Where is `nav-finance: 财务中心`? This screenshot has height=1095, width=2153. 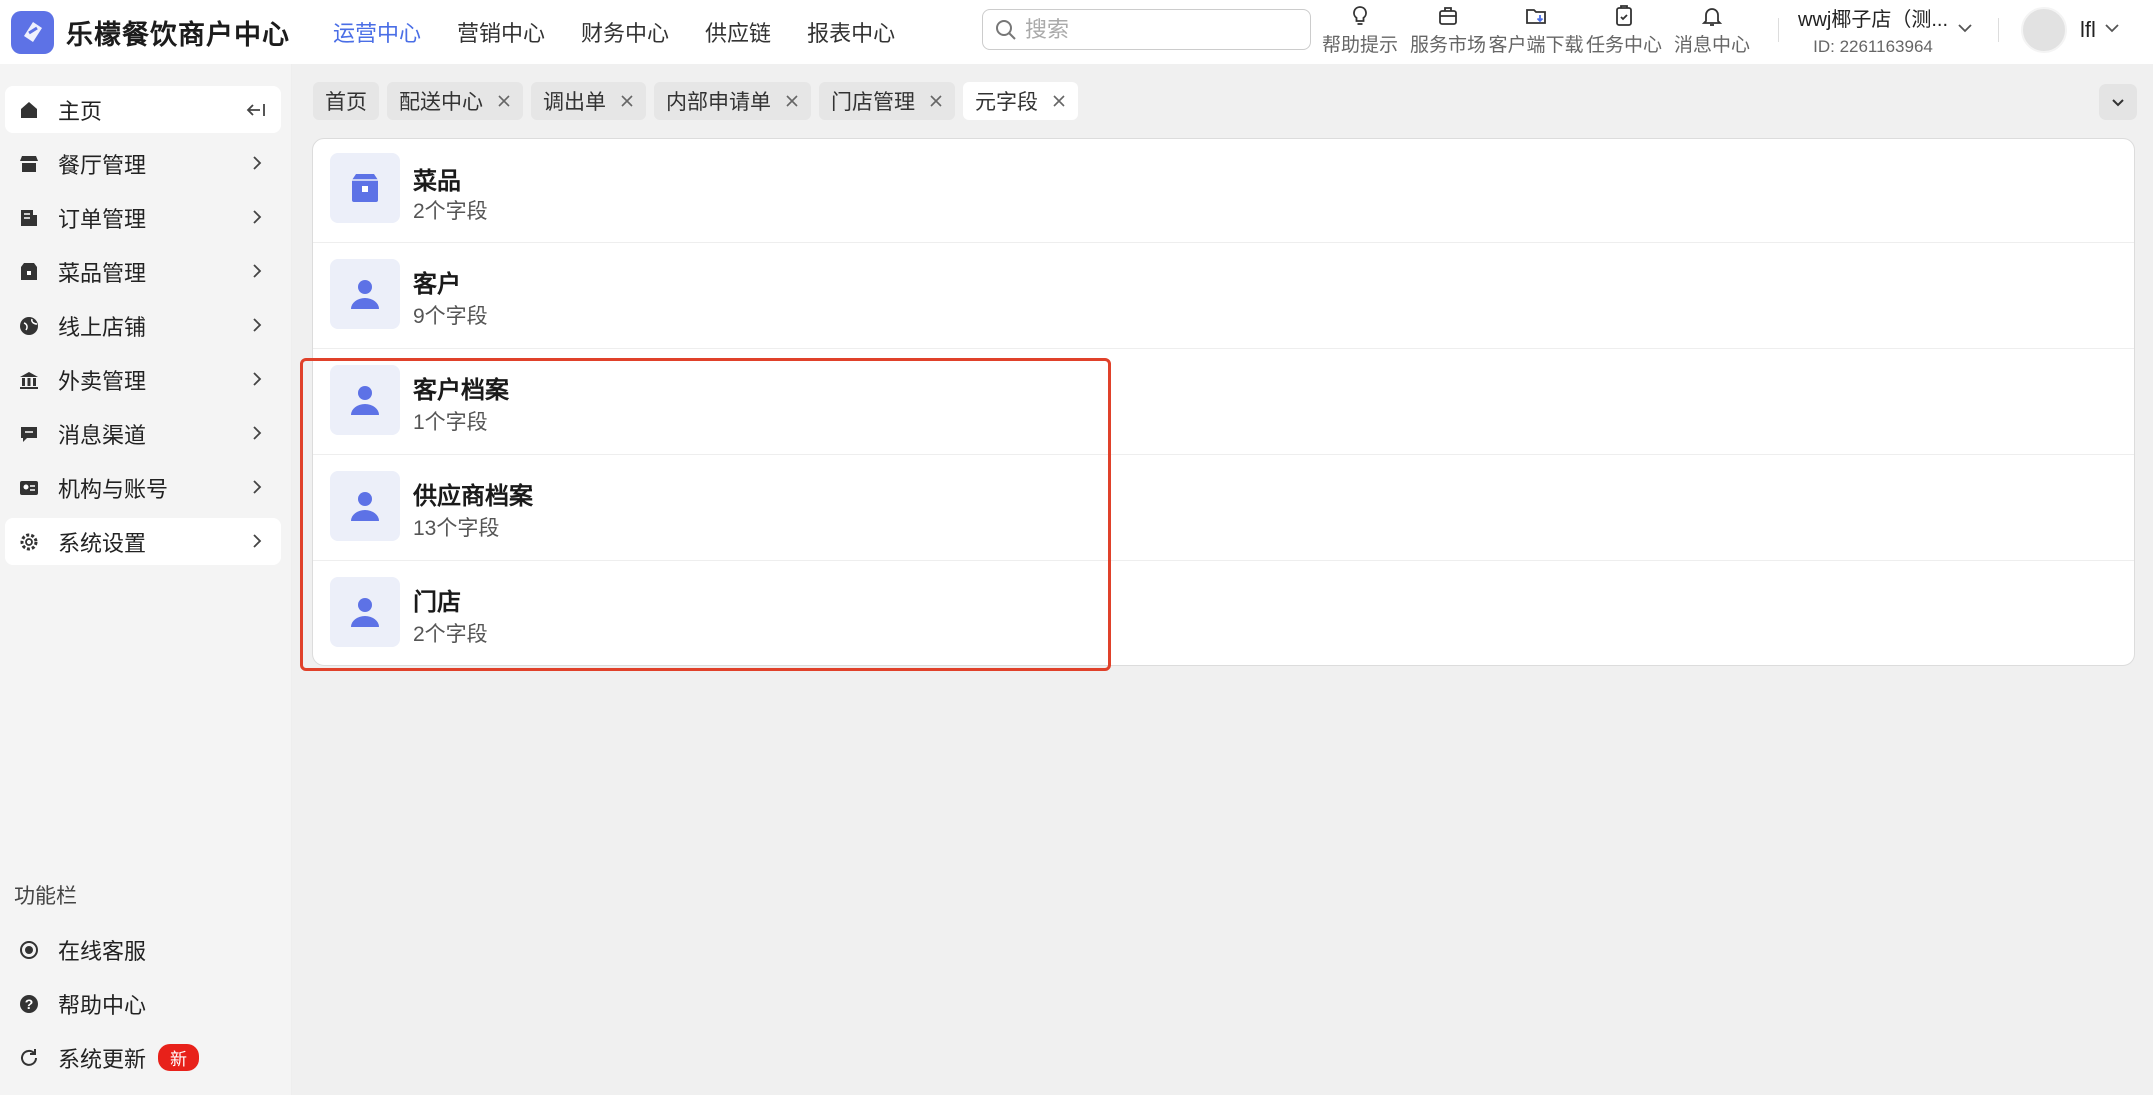
nav-finance: 财务中心 is located at coordinates (625, 32).